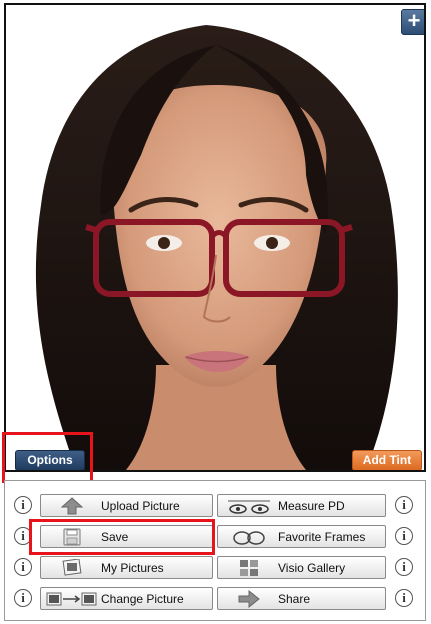  What do you see at coordinates (412, 22) in the screenshot?
I see `expand-button: +` at bounding box center [412, 22].